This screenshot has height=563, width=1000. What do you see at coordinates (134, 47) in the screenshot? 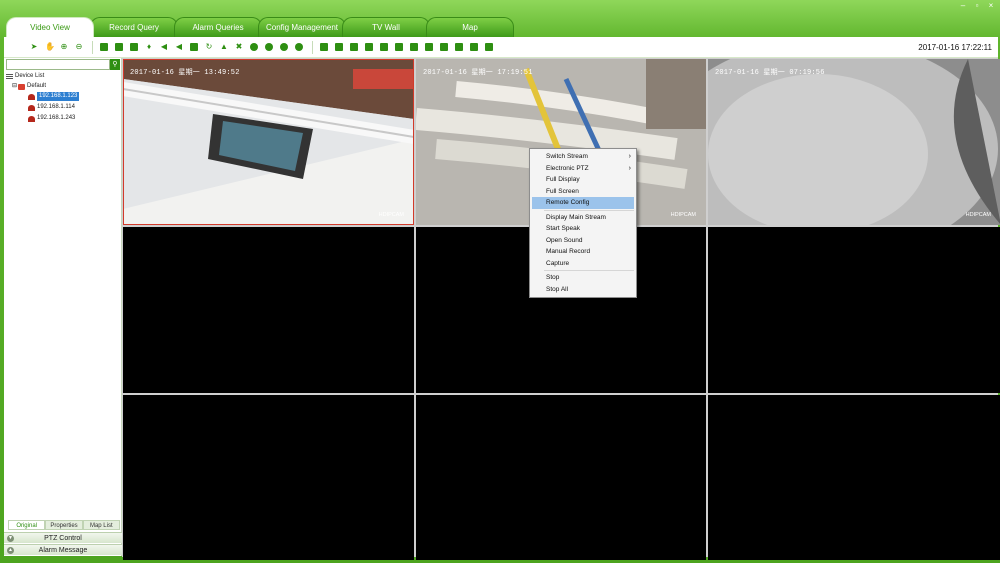
I see `image-icon` at bounding box center [134, 47].